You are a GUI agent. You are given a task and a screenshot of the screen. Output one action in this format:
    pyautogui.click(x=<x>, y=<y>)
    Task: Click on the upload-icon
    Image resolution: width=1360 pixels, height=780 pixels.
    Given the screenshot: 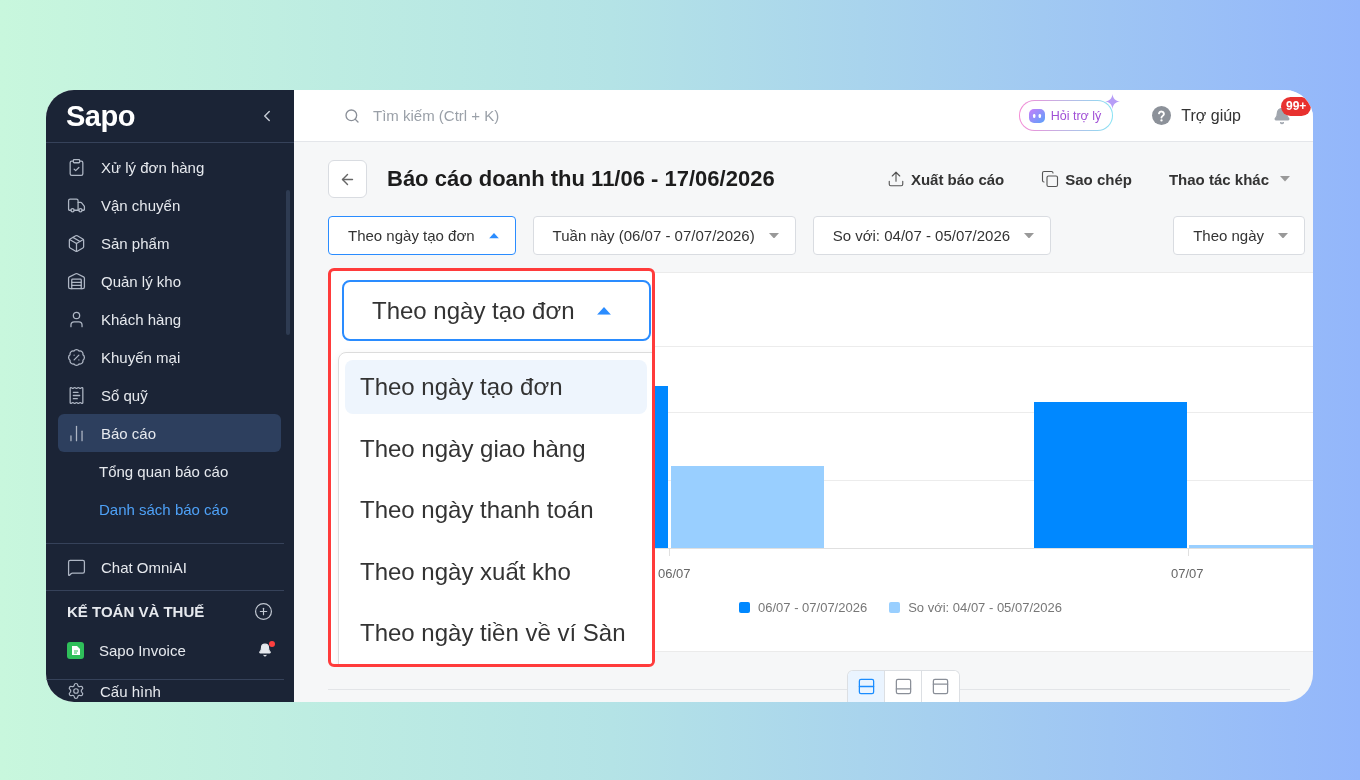 What is the action you would take?
    pyautogui.click(x=895, y=179)
    